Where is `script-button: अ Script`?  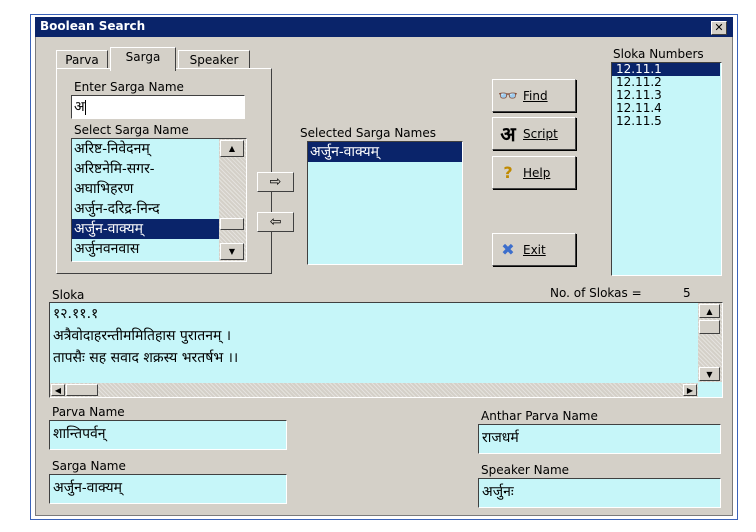 script-button: अ Script is located at coordinates (534, 133).